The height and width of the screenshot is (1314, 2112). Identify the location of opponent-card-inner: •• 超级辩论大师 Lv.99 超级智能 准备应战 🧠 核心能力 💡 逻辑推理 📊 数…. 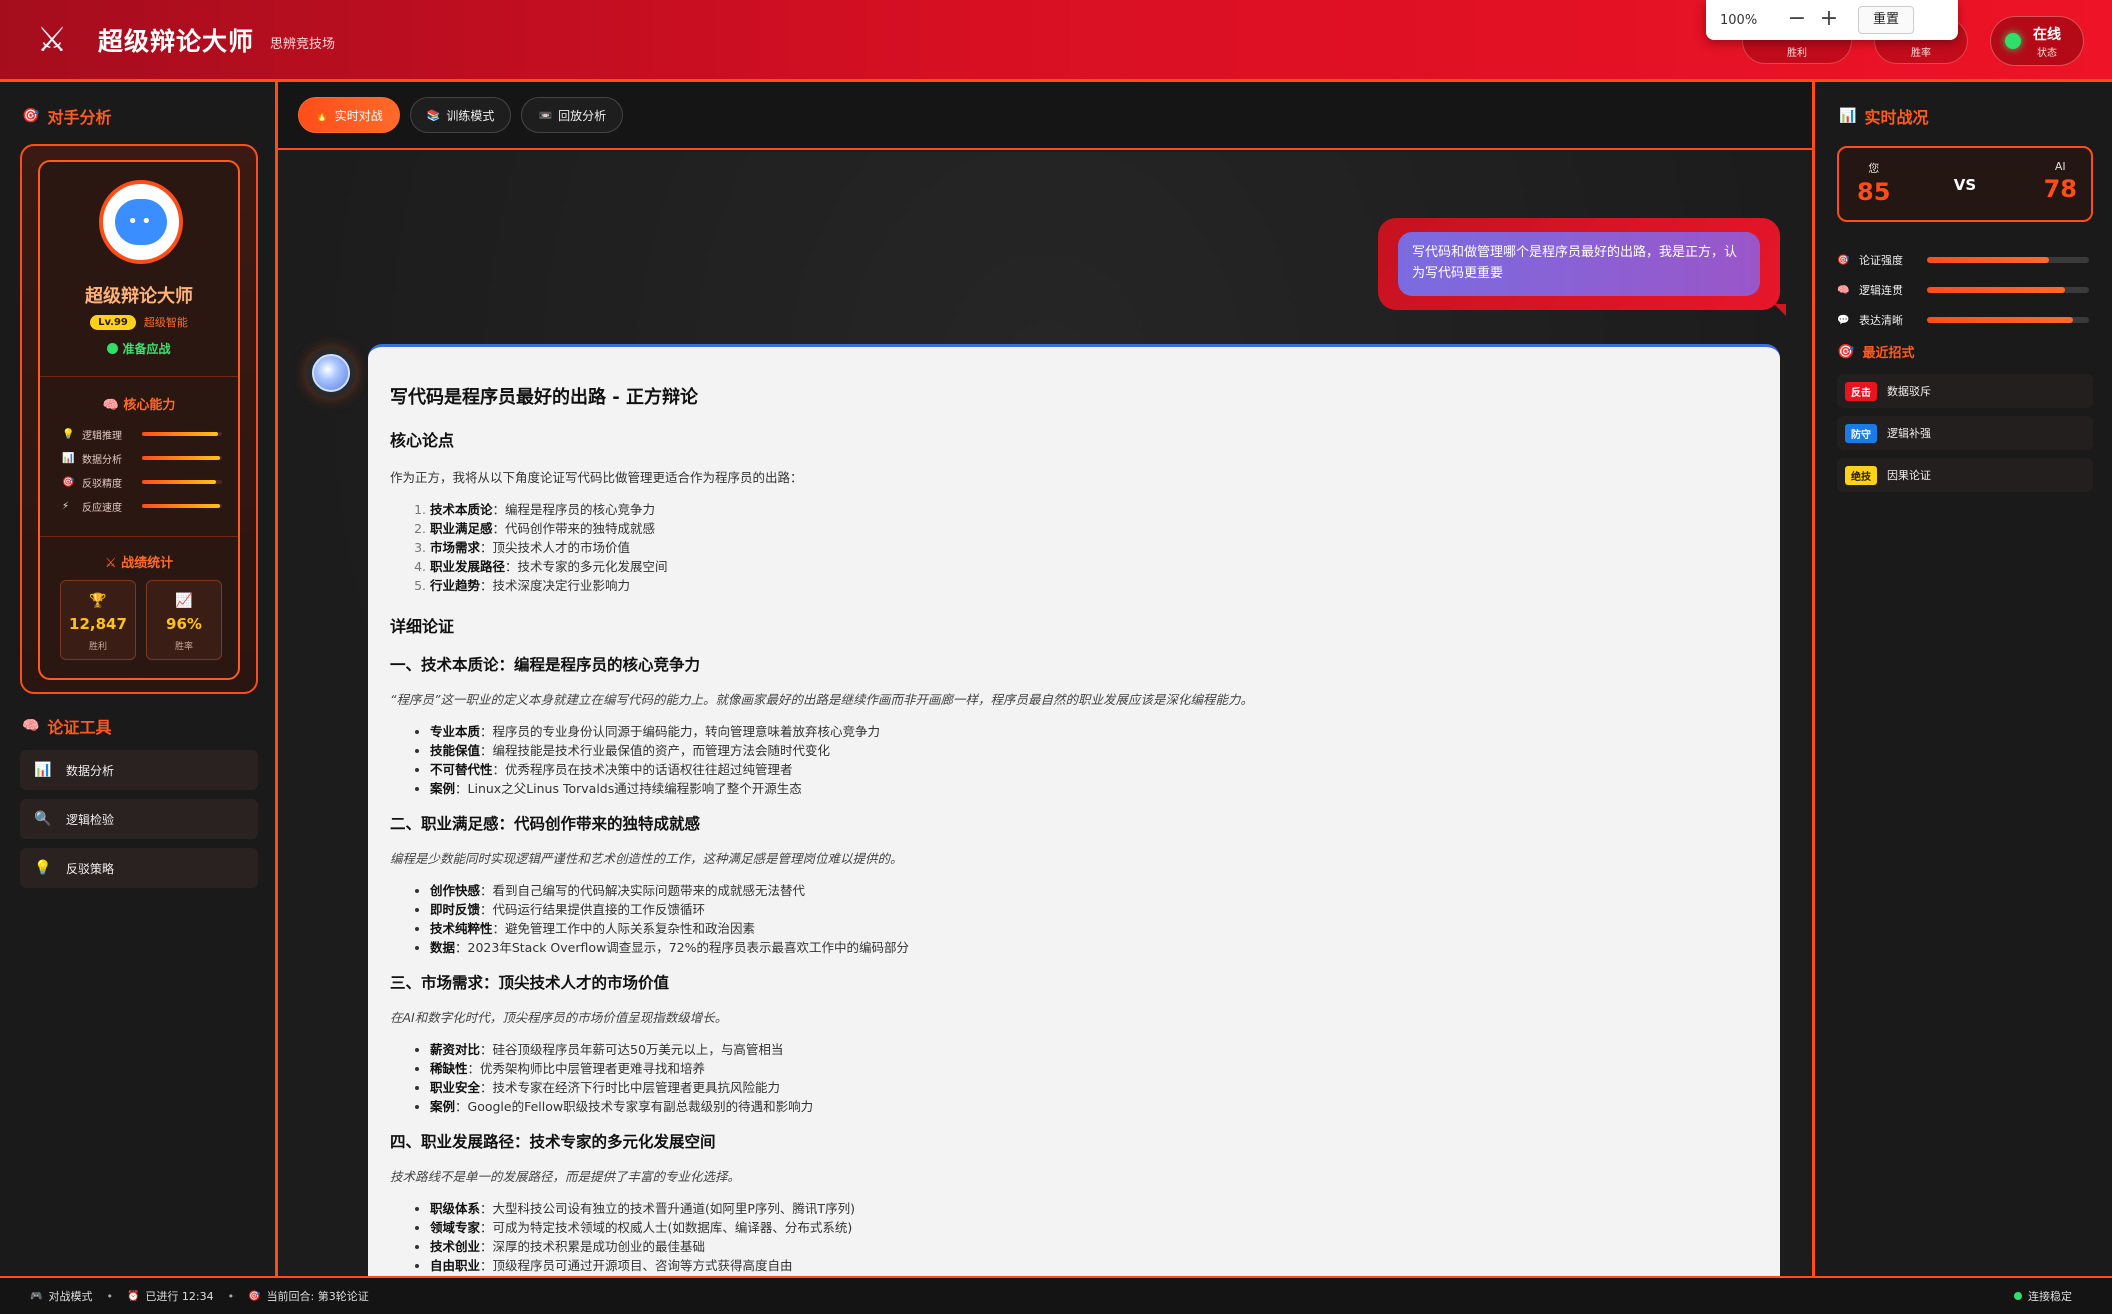
(139, 420).